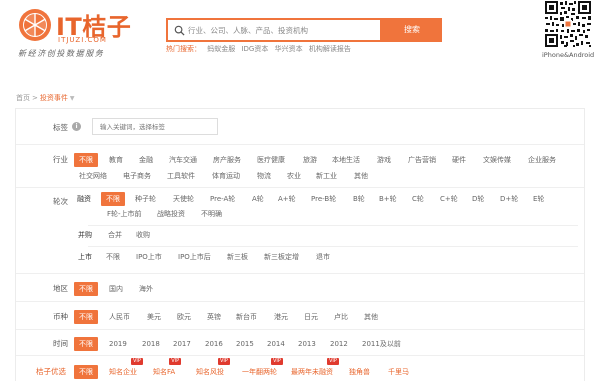 This screenshot has width=600, height=381. What do you see at coordinates (262, 368) in the screenshot?
I see `filter-option-juzi-select: 一年翻两轮 VIP` at bounding box center [262, 368].